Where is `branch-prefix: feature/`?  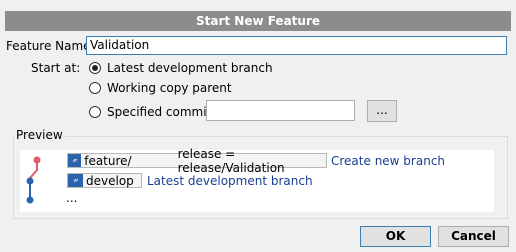 branch-prefix: feature/ is located at coordinates (108, 160).